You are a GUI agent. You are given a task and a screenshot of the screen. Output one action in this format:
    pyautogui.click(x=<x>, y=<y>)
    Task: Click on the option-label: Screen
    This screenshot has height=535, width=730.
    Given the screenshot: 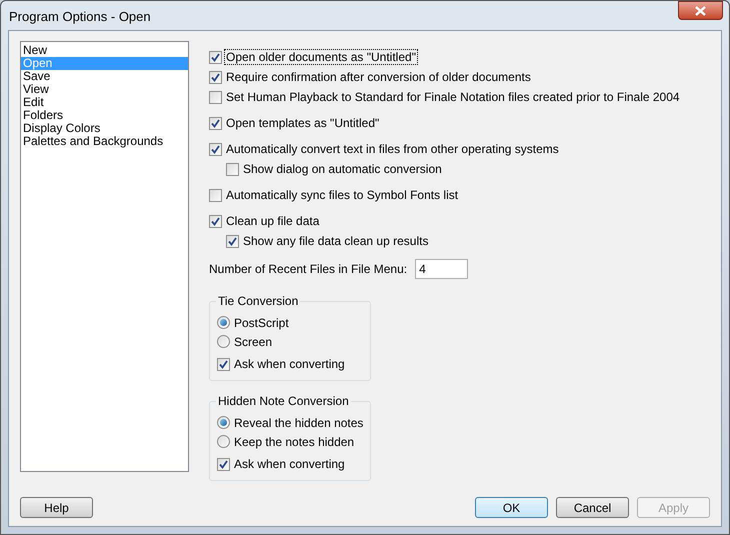 What is the action you would take?
    pyautogui.click(x=253, y=342)
    